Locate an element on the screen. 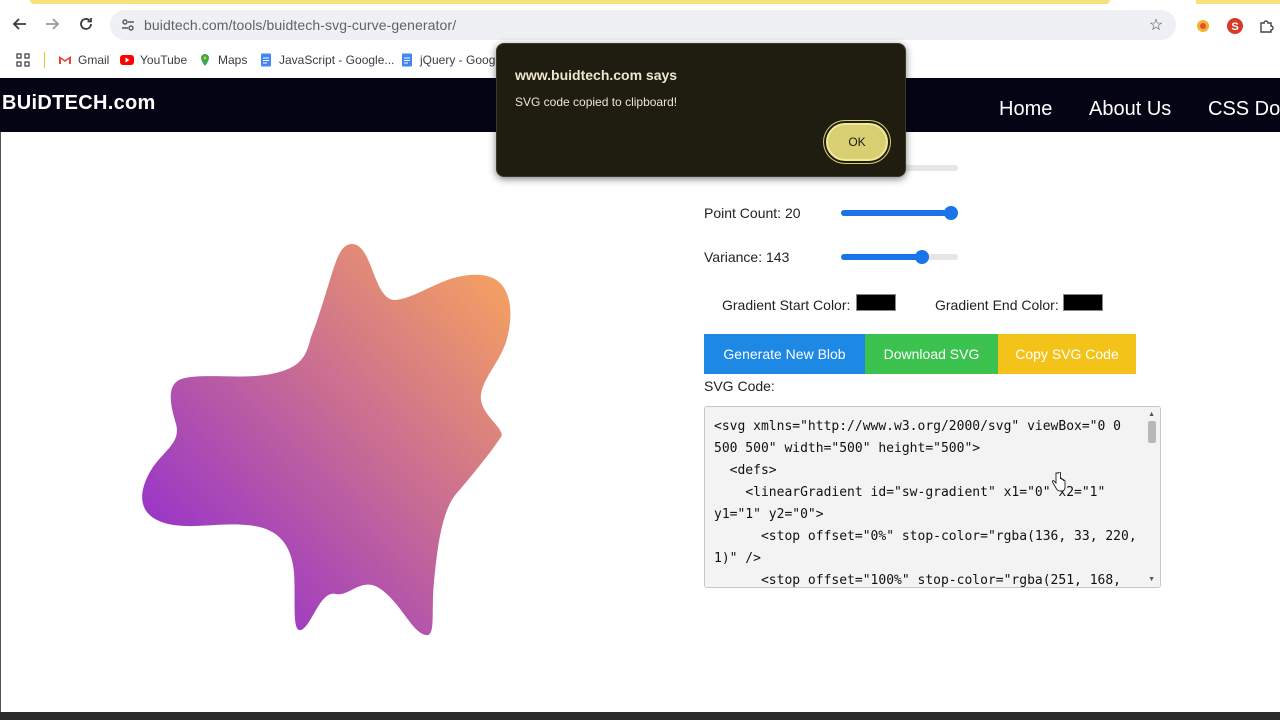  maps-icon is located at coordinates (205, 60).